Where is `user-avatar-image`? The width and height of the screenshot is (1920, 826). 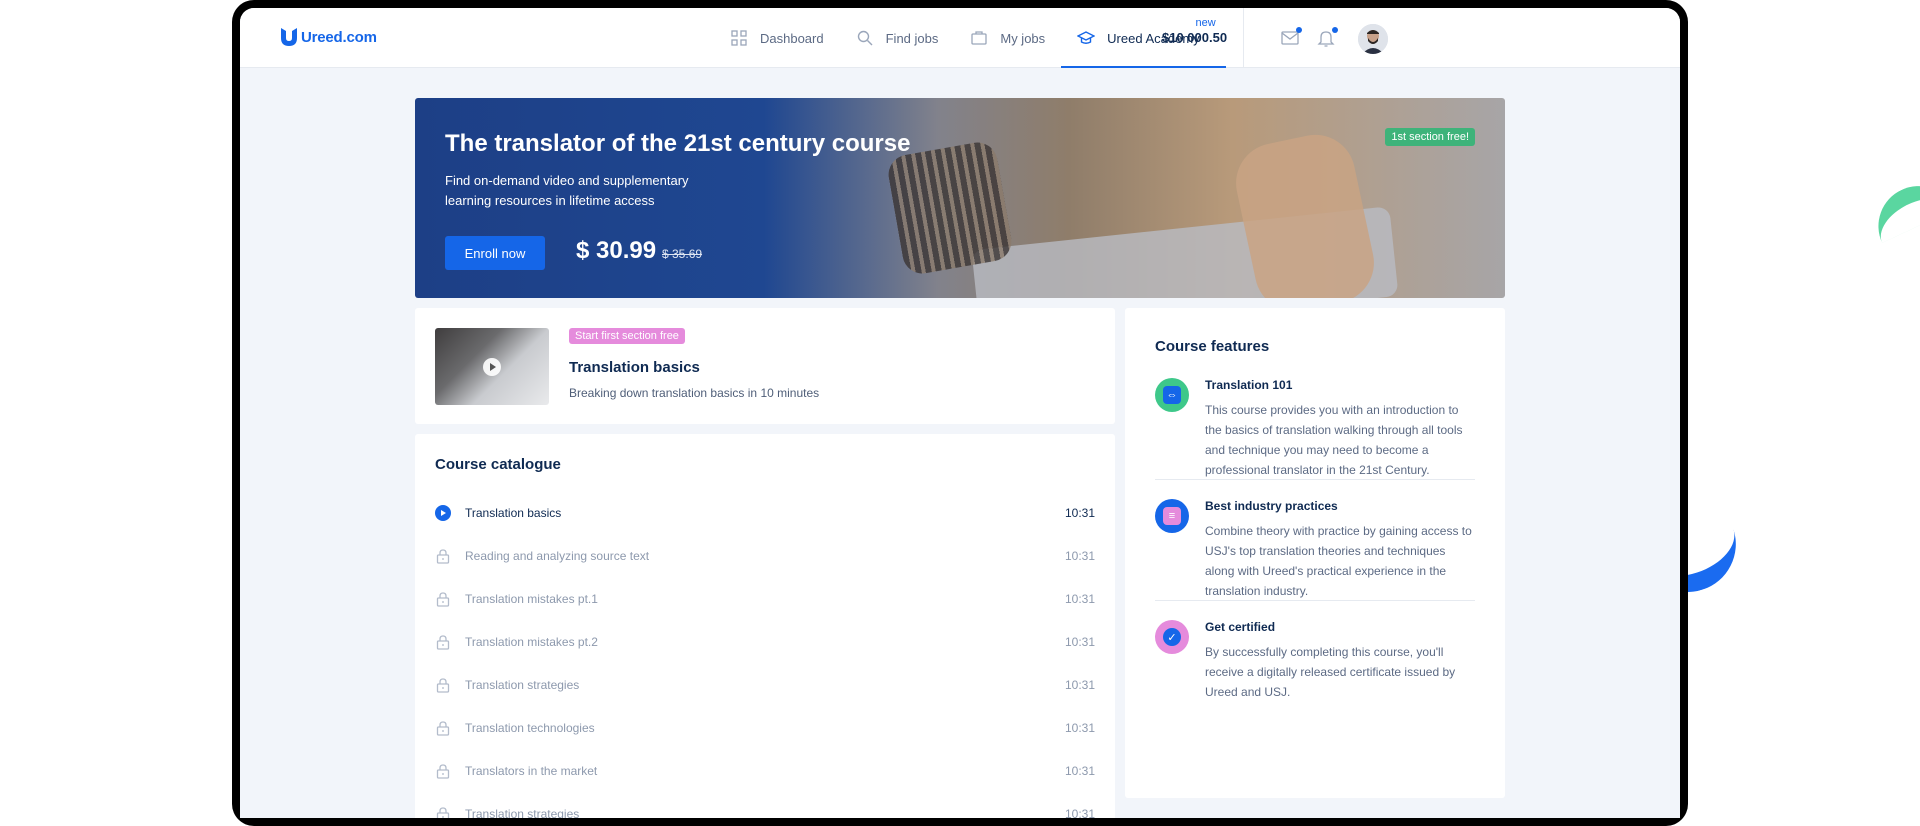
user-avatar-image is located at coordinates (1373, 39).